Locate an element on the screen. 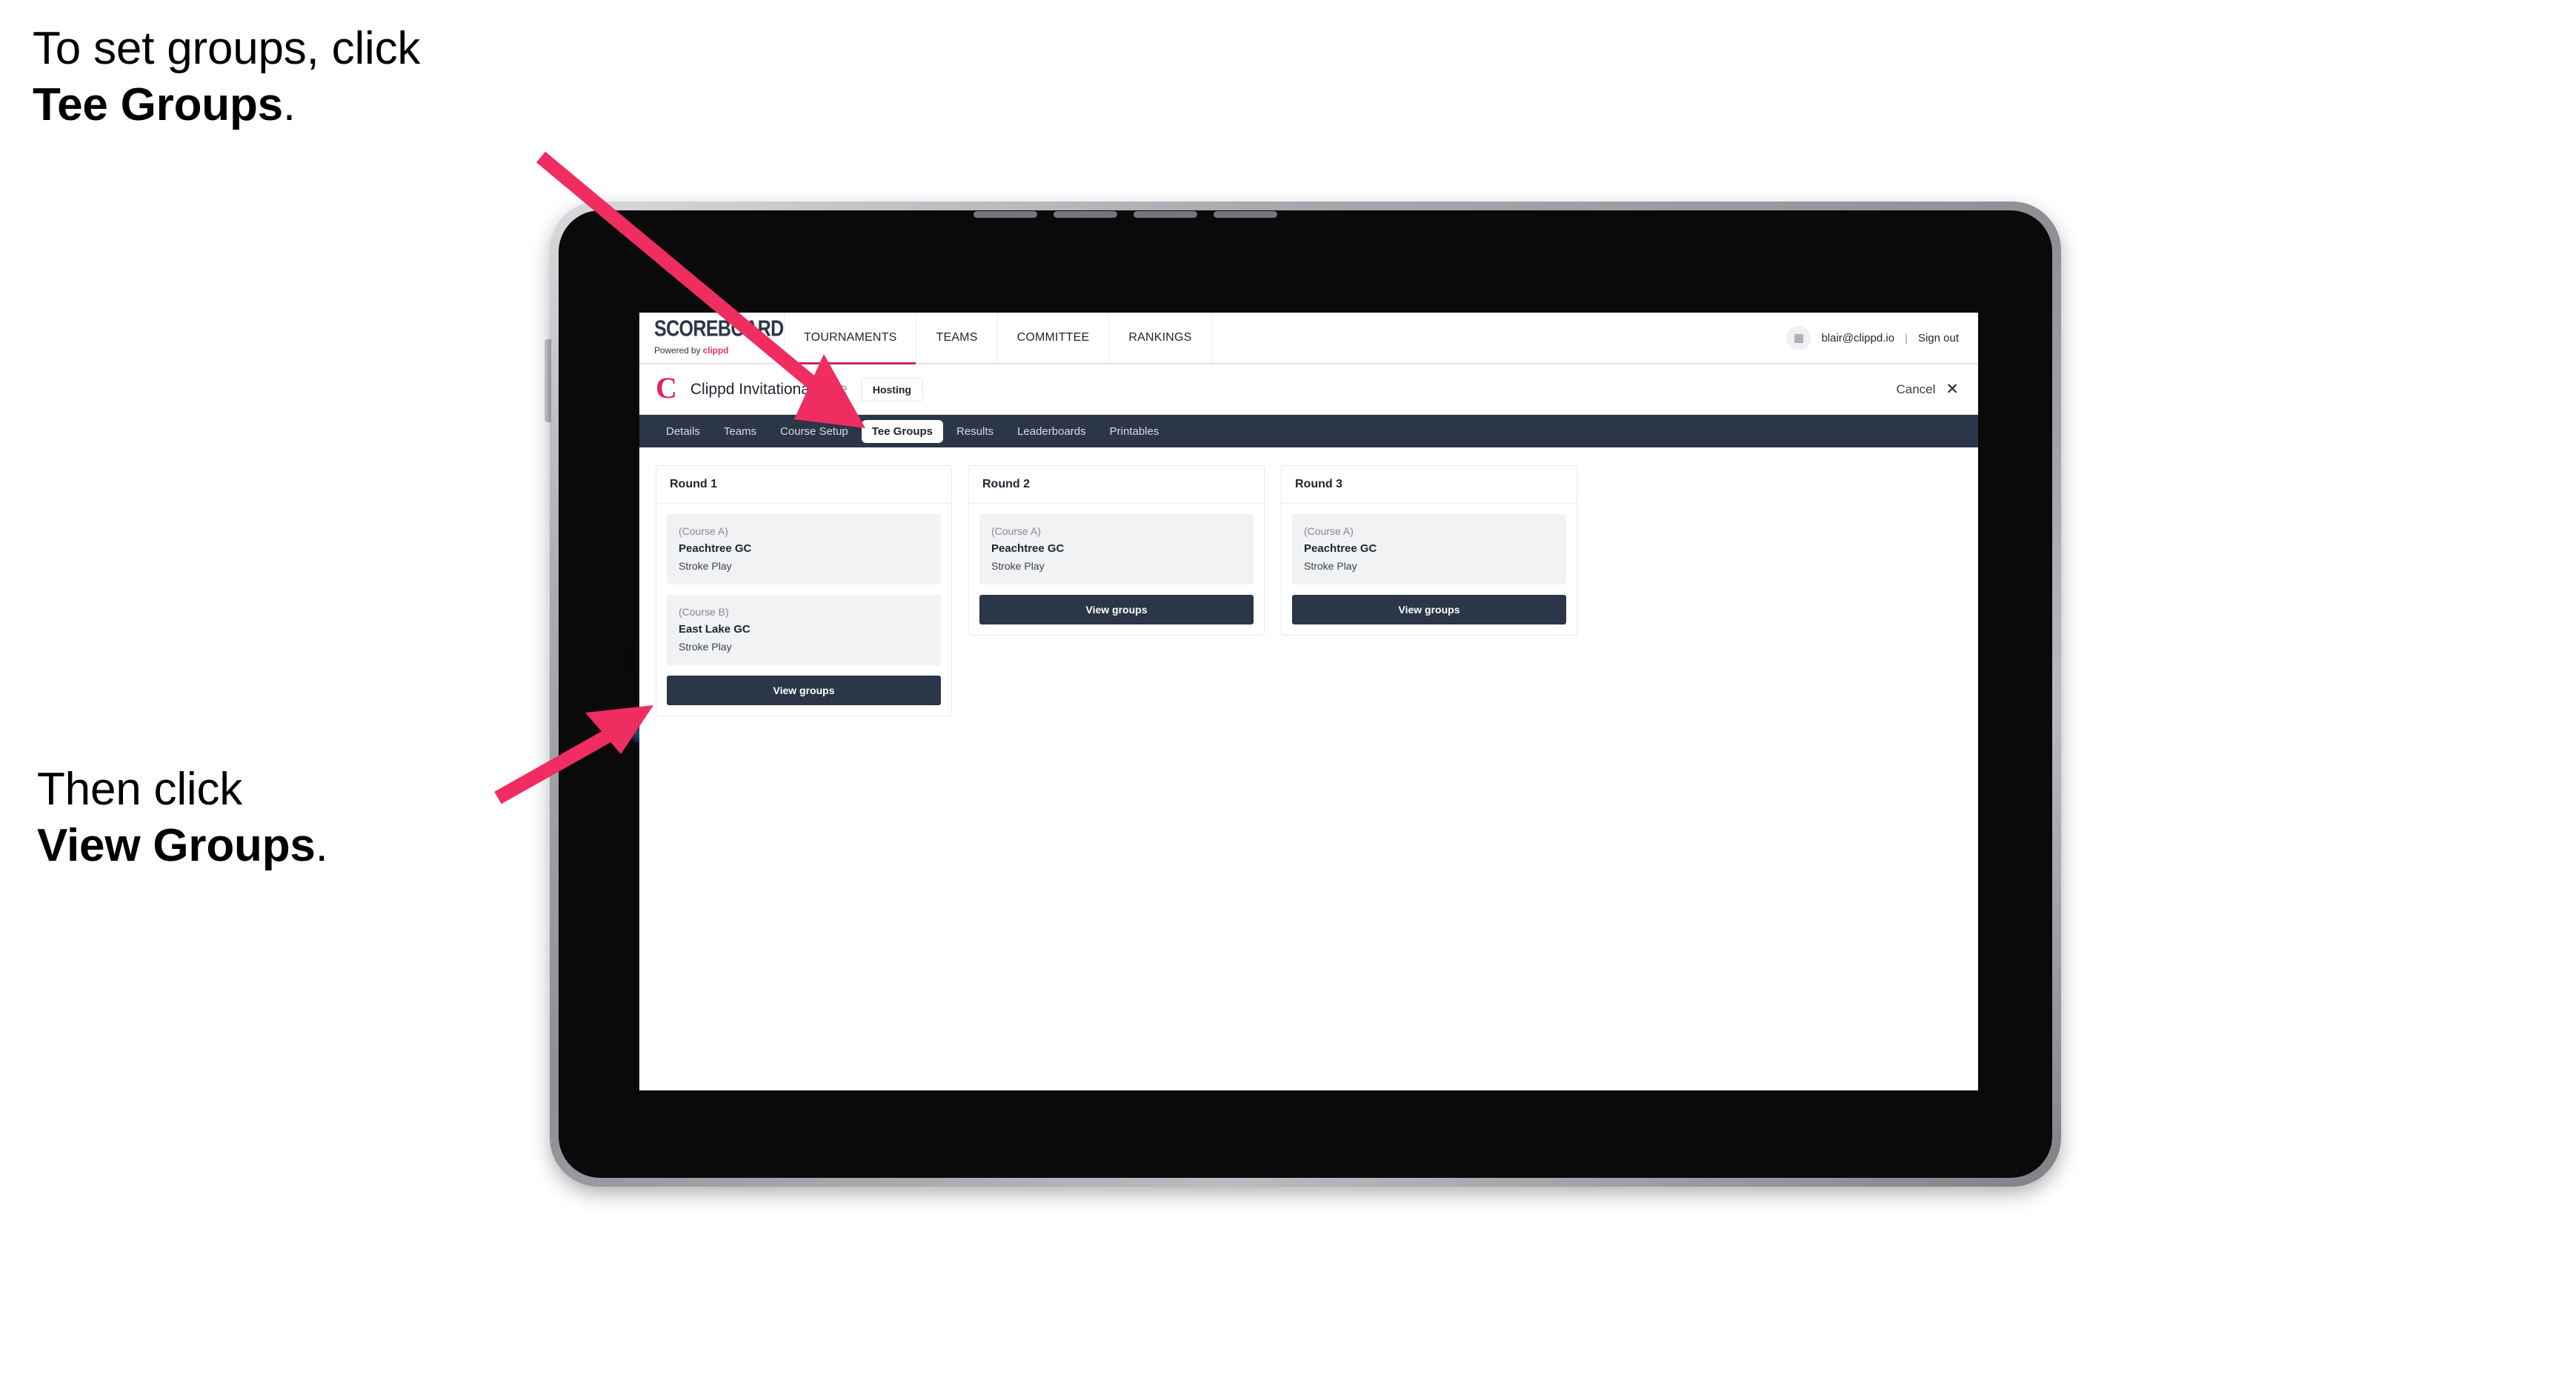  topnav-item-rankings: RANKINGS is located at coordinates (1160, 338).